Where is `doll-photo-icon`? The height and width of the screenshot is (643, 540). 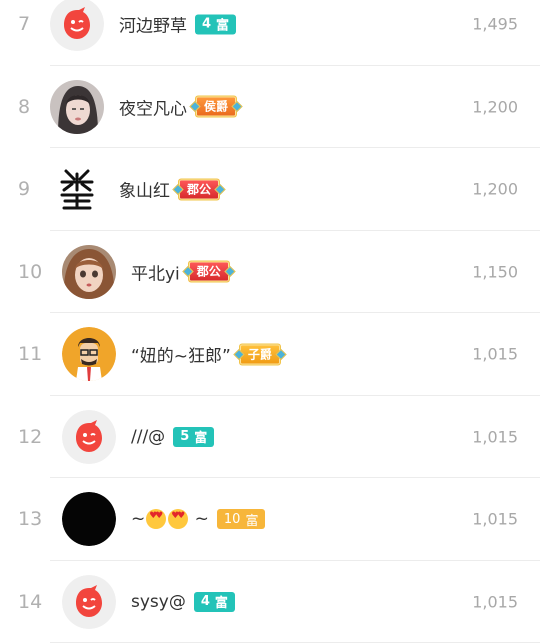 doll-photo-icon is located at coordinates (89, 272).